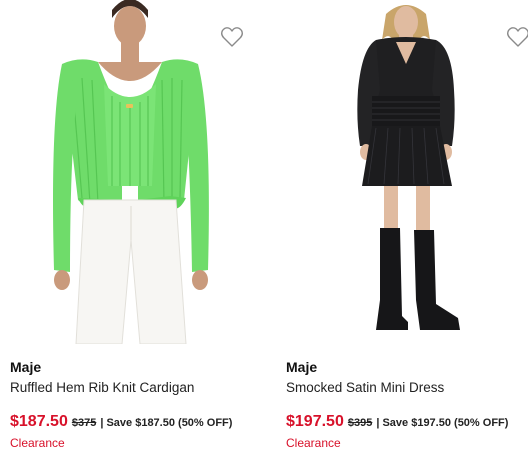  I want to click on sale-price: $187.50, so click(39, 421).